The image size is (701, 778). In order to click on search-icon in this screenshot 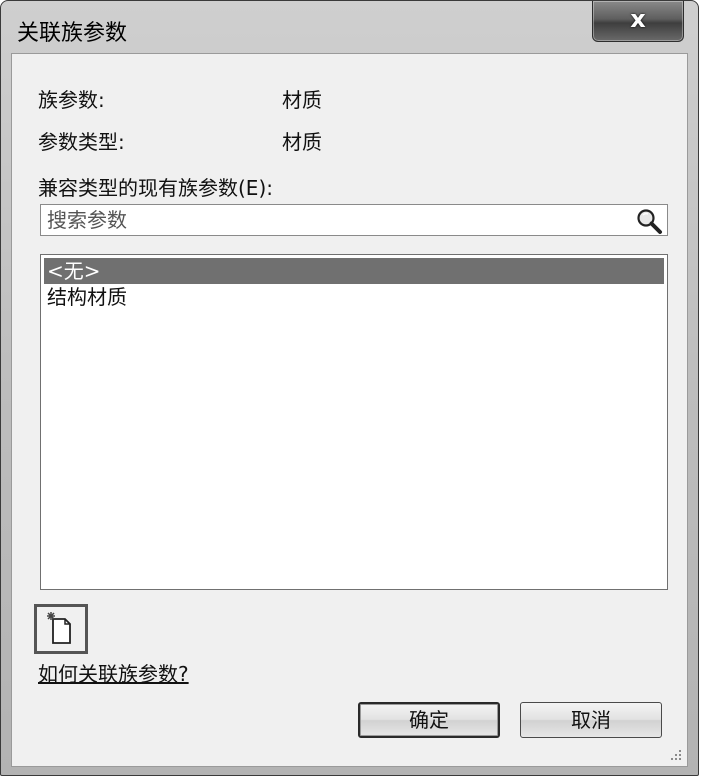, I will do `click(649, 221)`.